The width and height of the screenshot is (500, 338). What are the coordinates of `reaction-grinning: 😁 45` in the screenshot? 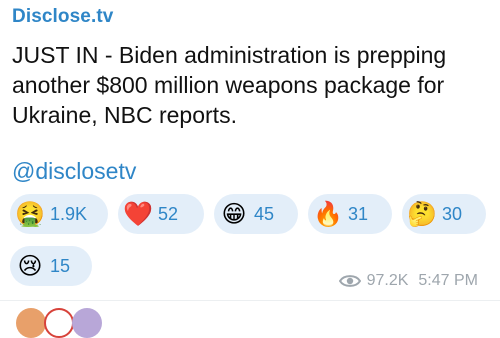 It's located at (256, 214).